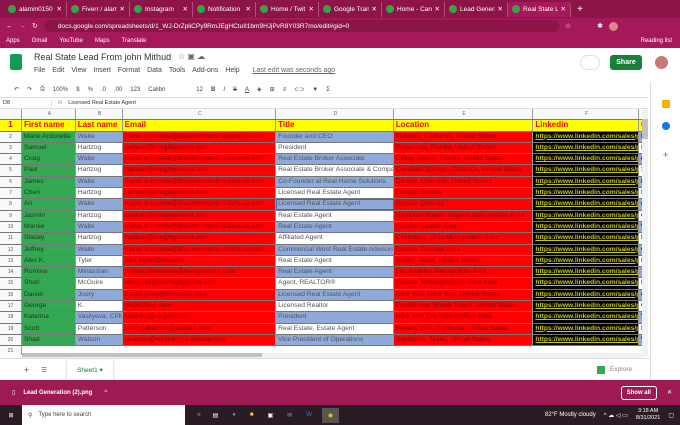 The height and width of the screenshot is (425, 680). Describe the element at coordinates (463, 114) in the screenshot. I see `column-header: E` at that location.